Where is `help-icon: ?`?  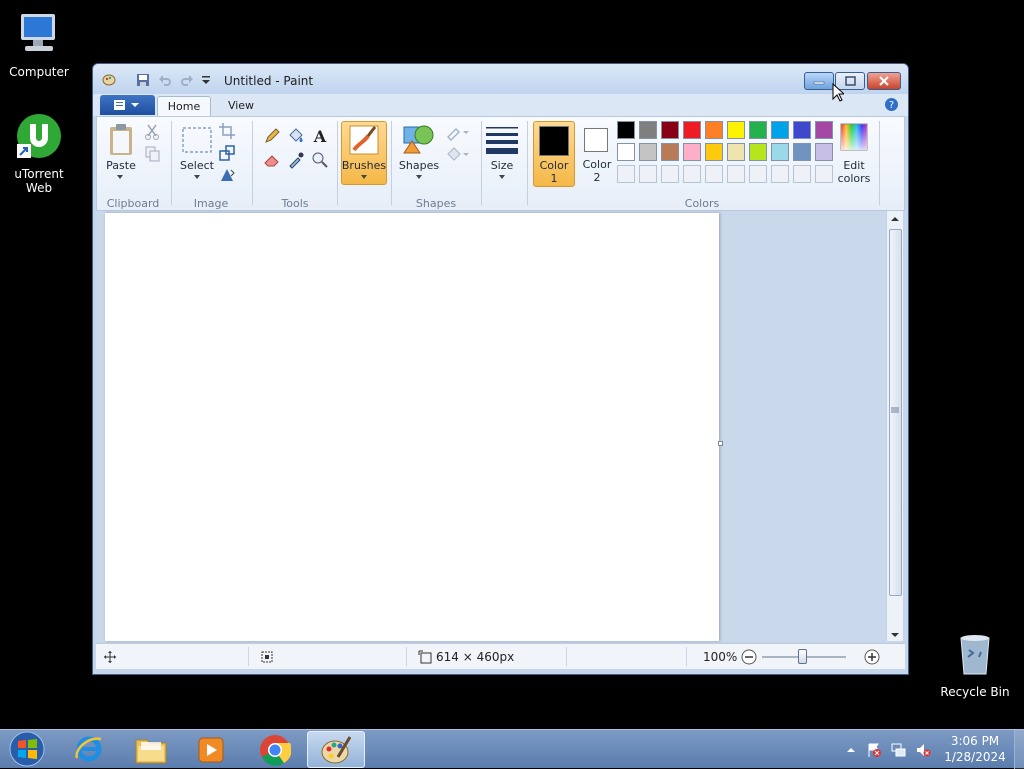 help-icon: ? is located at coordinates (891, 104).